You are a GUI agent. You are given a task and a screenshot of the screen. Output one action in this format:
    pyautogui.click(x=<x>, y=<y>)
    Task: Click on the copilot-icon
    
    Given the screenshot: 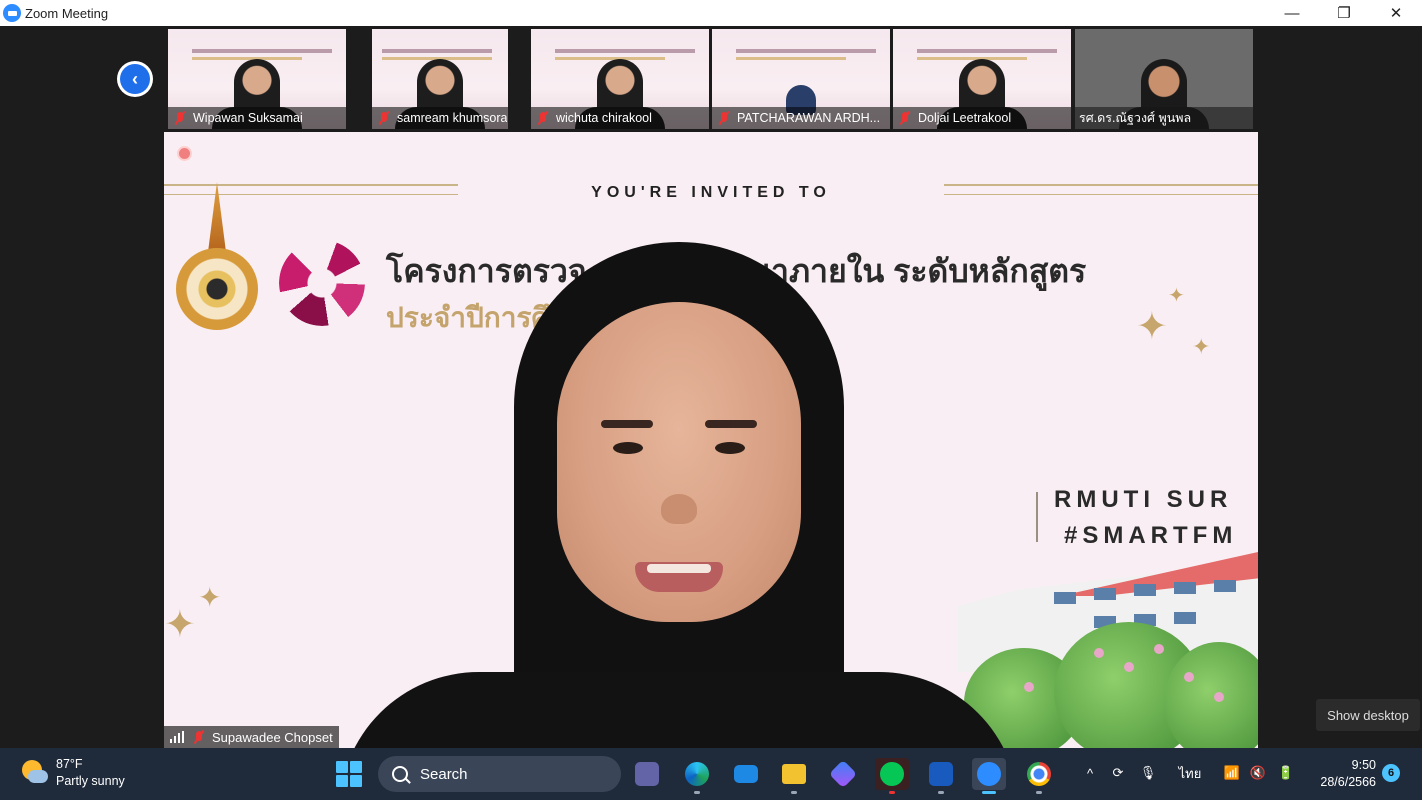 What is the action you would take?
    pyautogui.click(x=843, y=774)
    